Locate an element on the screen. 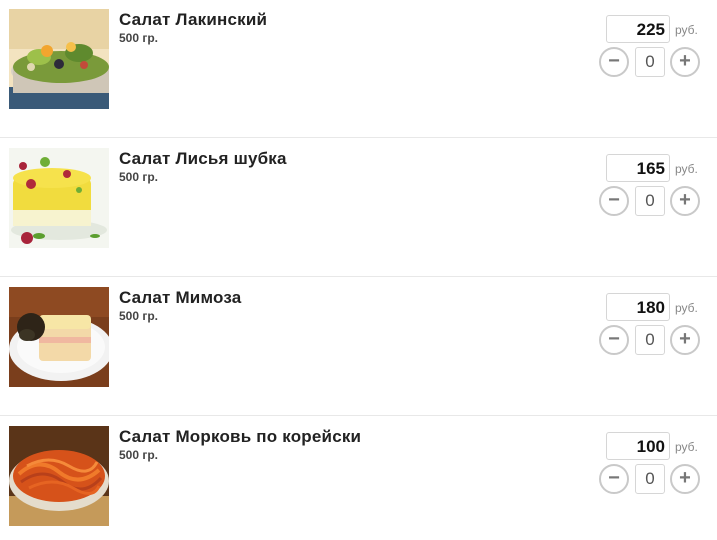 This screenshot has height=540, width=717. price-field: 180 is located at coordinates (638, 307).